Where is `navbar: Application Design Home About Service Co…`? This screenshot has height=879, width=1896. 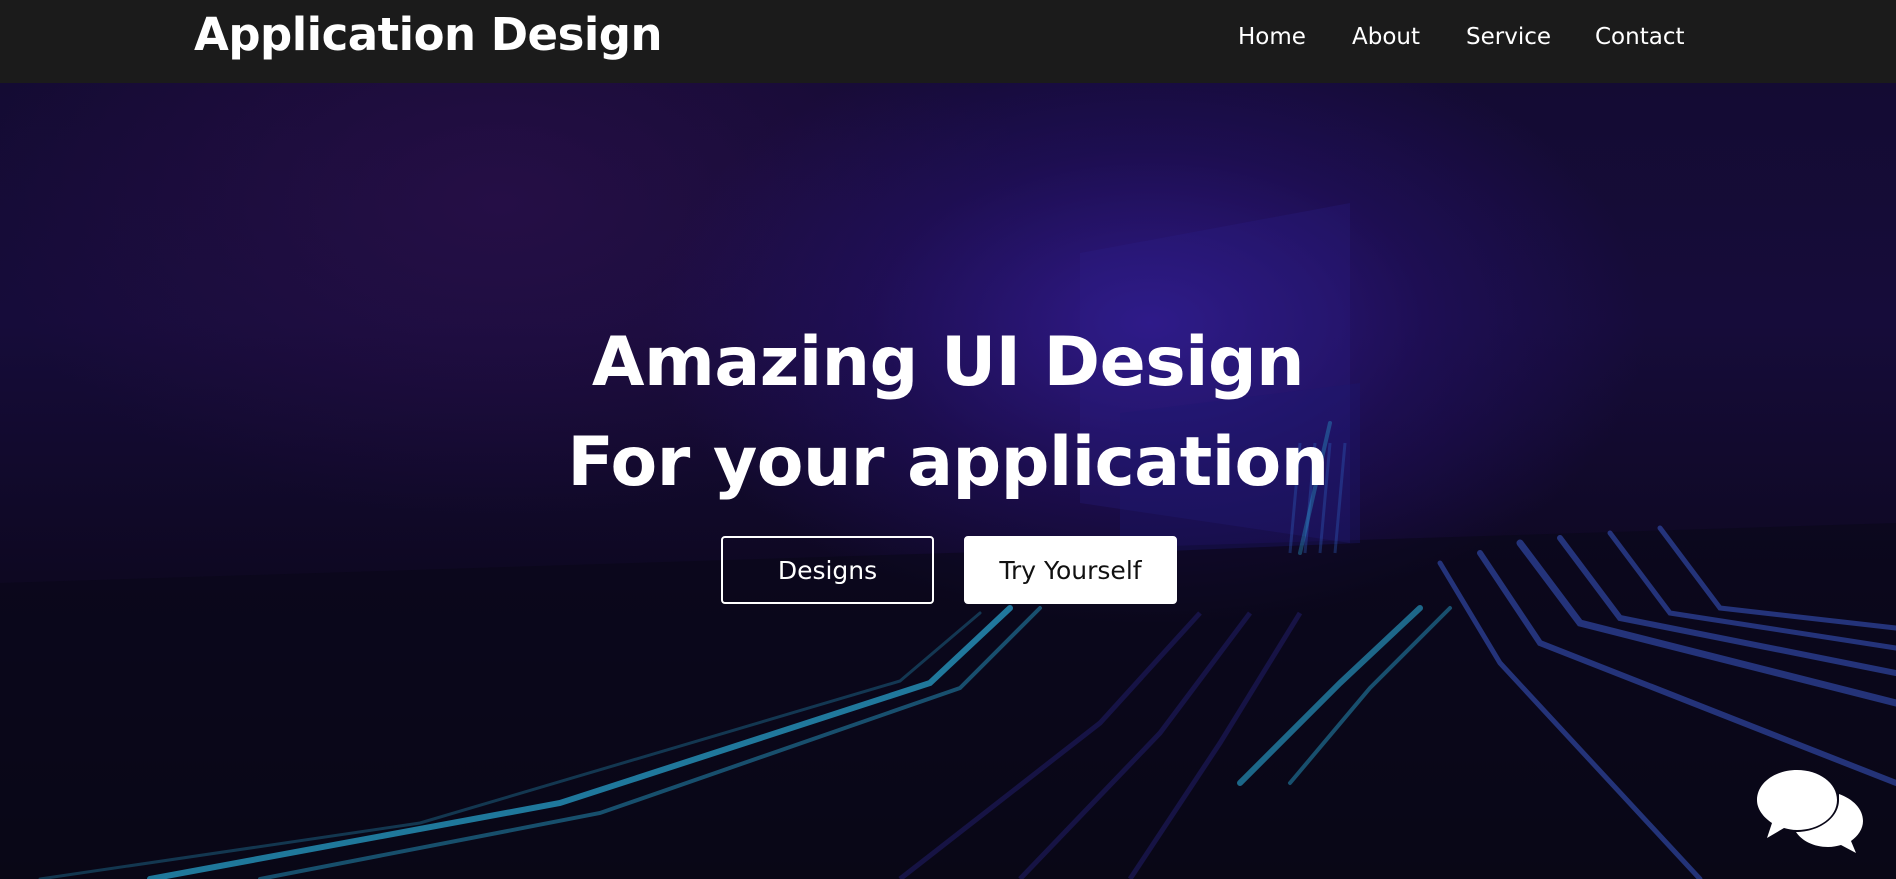
navbar: Application Design Home About Service Co… is located at coordinates (948, 41).